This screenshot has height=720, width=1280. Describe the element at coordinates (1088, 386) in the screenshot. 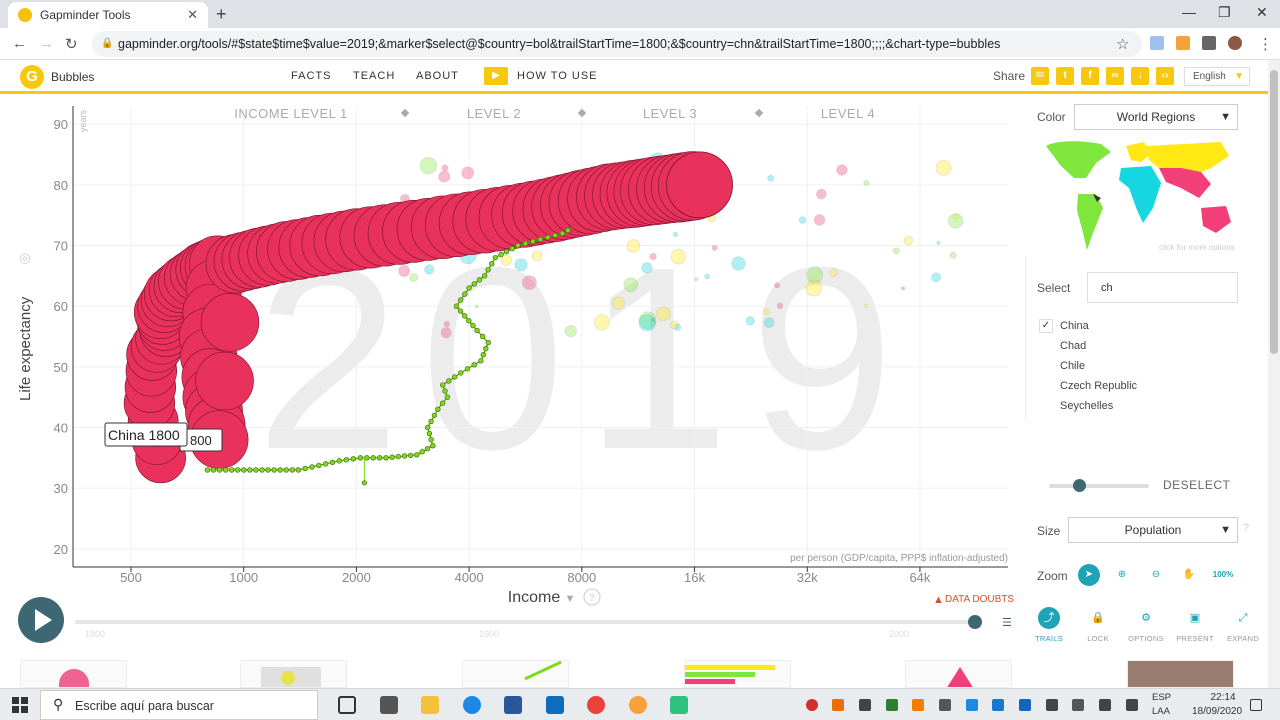

I see `option-czech-republic: Czech Republic` at that location.